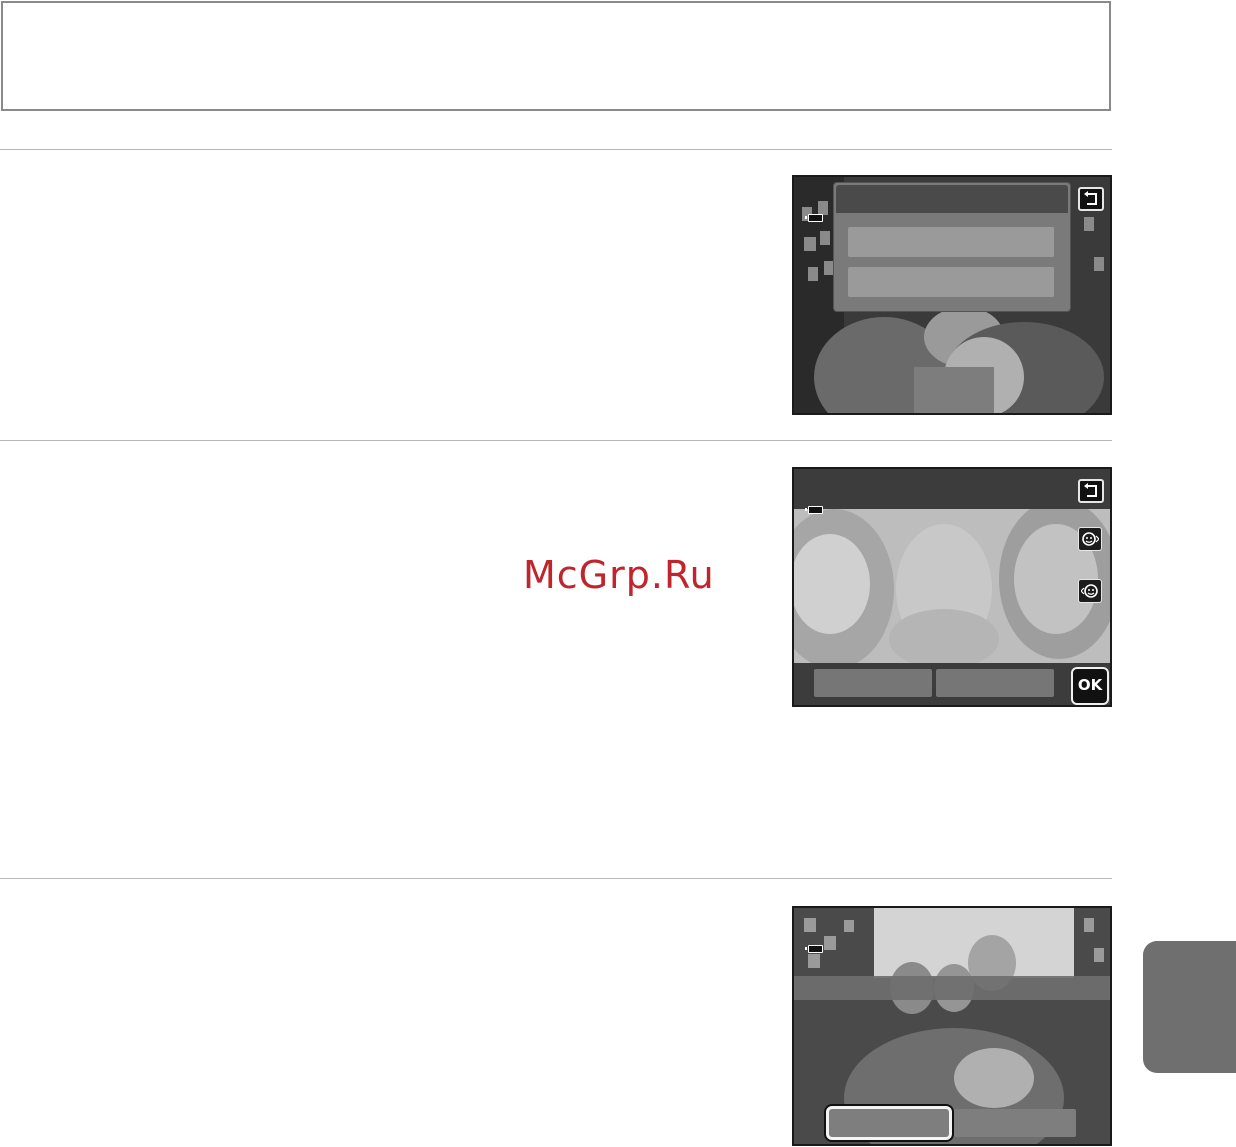  What do you see at coordinates (1189, 1007) in the screenshot?
I see `section-tab` at bounding box center [1189, 1007].